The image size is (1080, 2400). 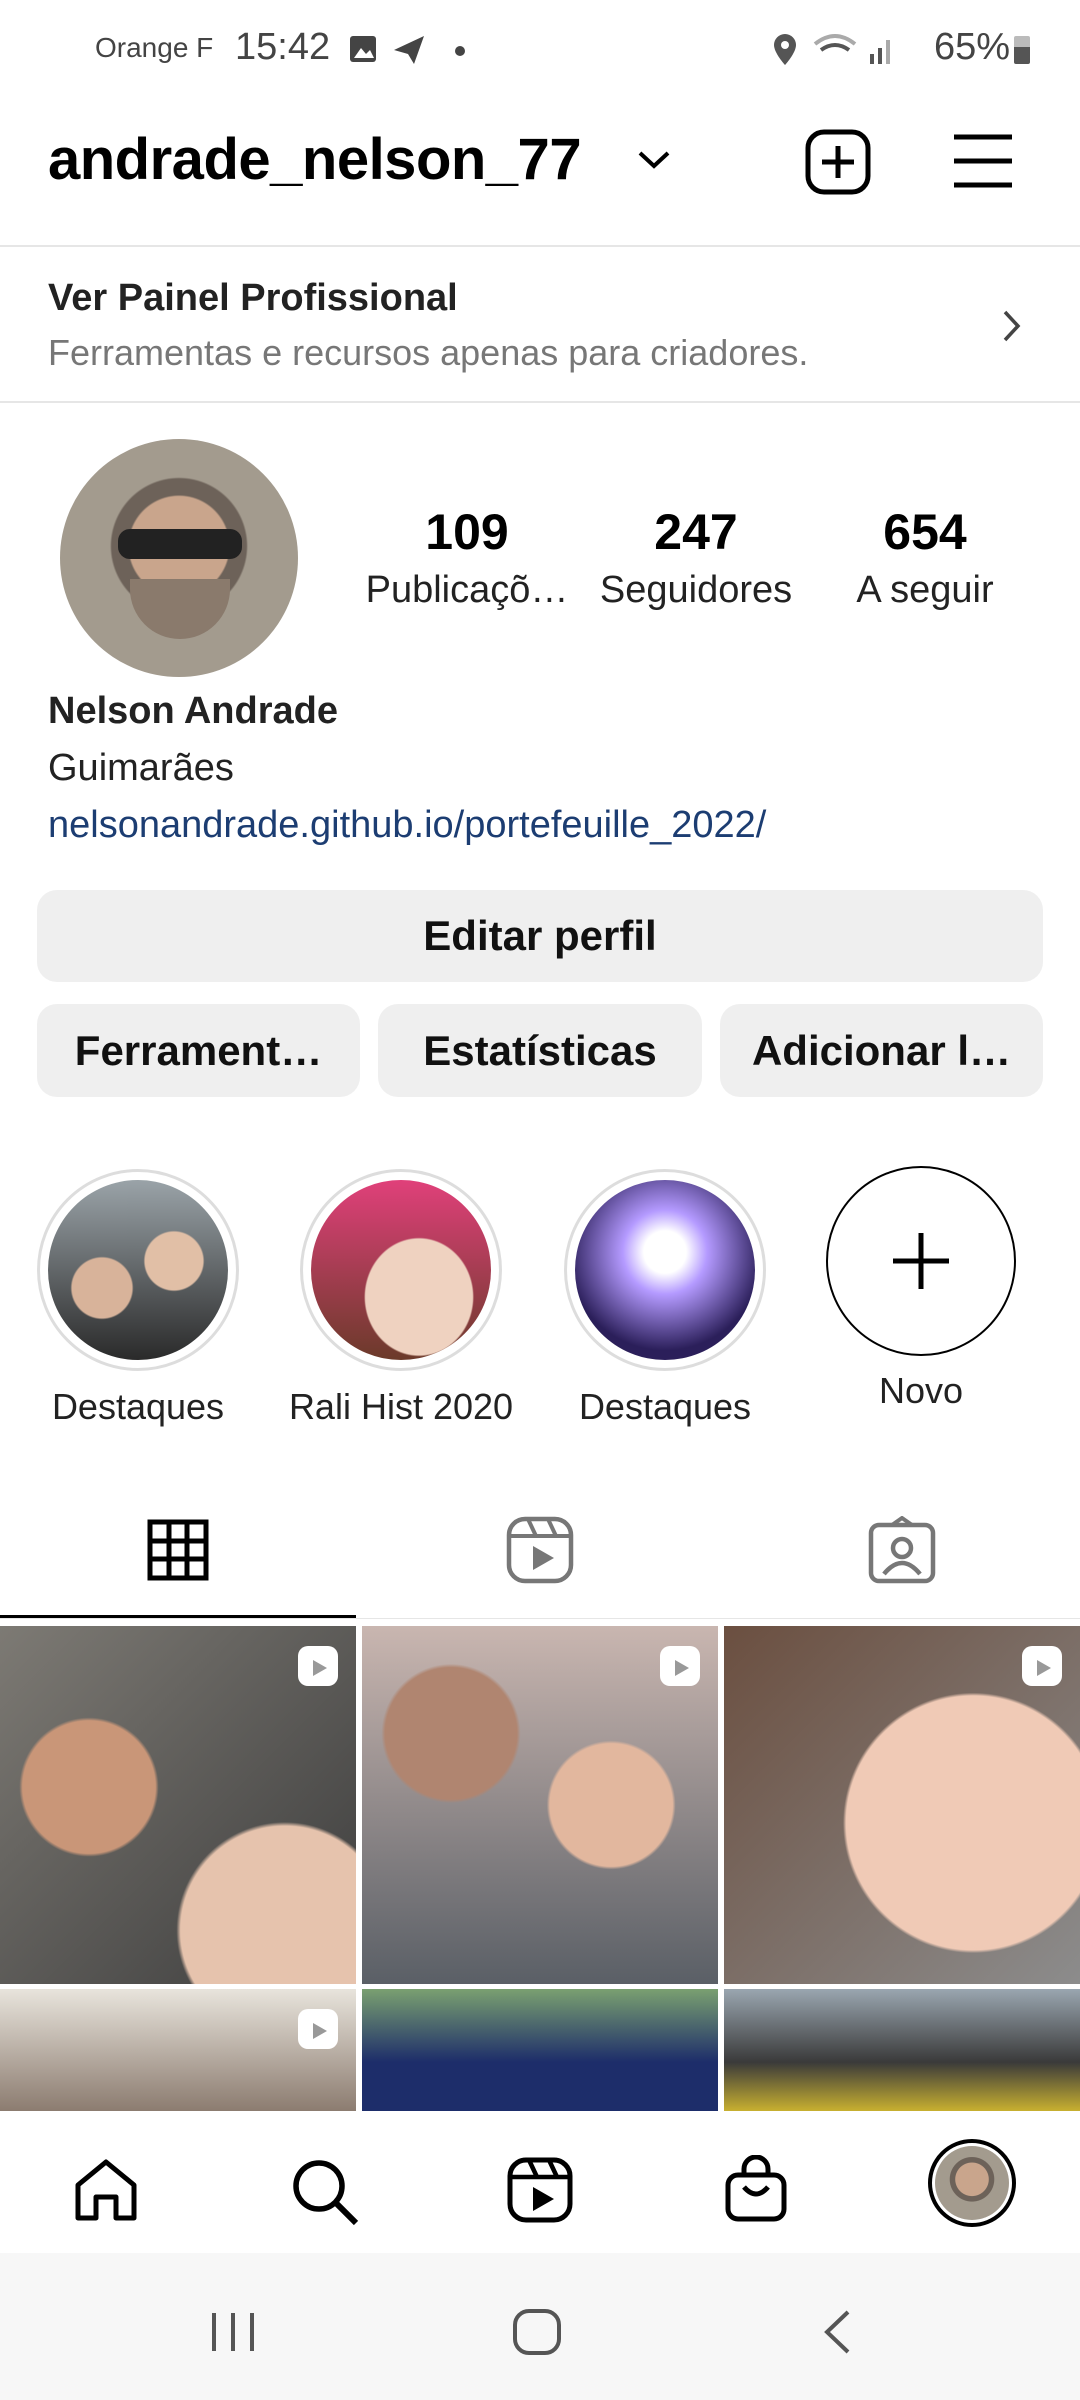 I want to click on new-highlight-button, so click(x=921, y=1261).